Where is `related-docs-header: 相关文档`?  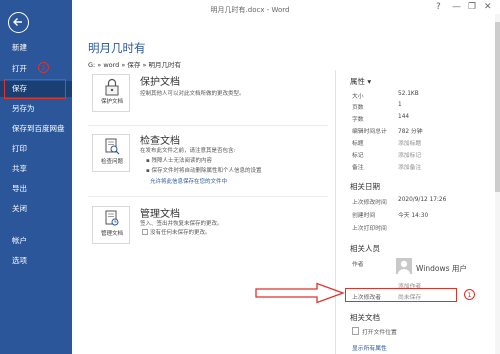 related-docs-header: 相关文档 is located at coordinates (365, 317).